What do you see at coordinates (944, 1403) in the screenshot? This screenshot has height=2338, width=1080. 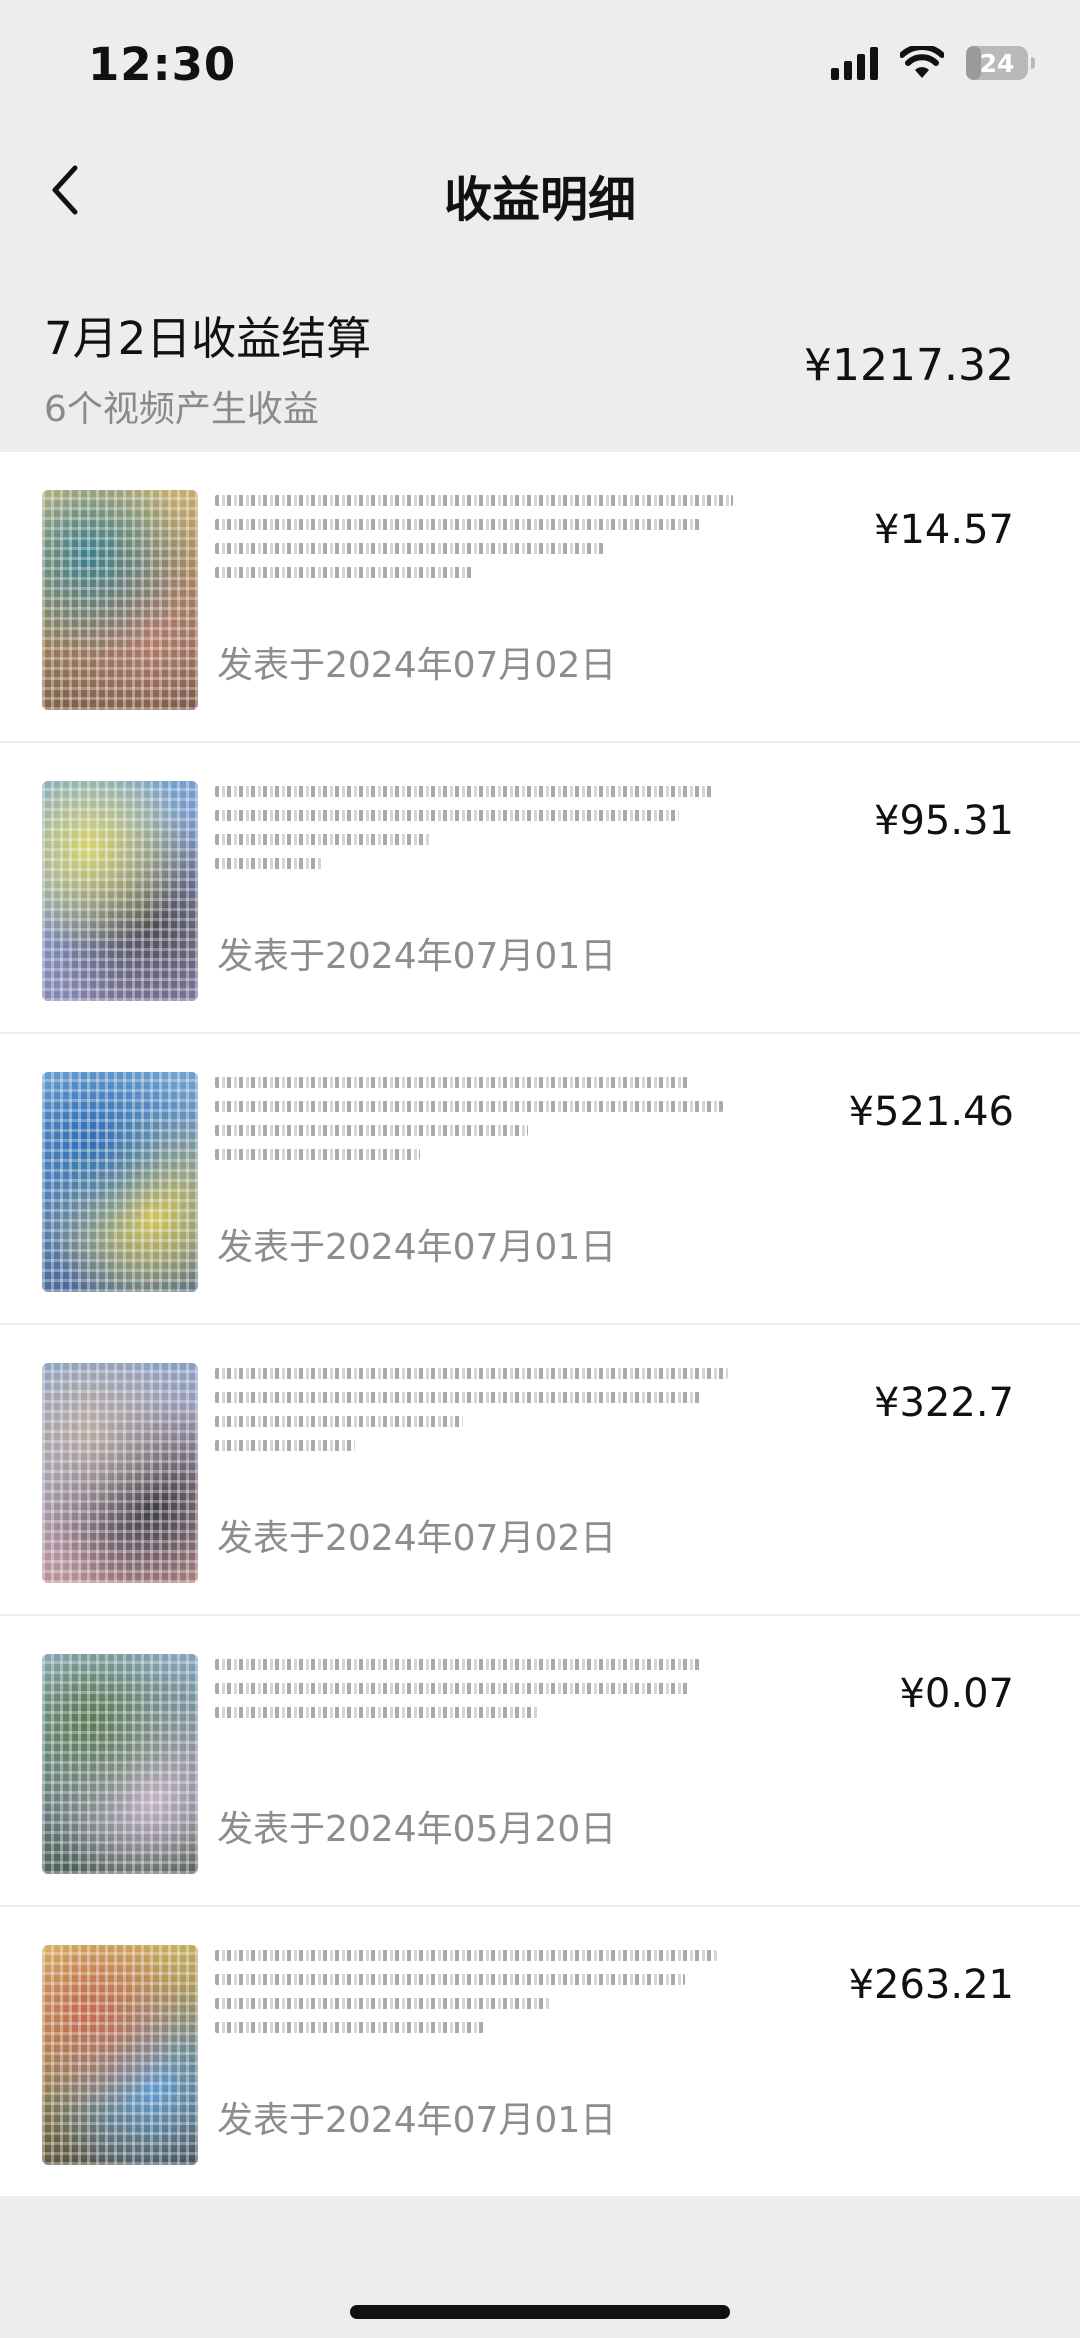 I see `earning-amount: ¥322.7` at bounding box center [944, 1403].